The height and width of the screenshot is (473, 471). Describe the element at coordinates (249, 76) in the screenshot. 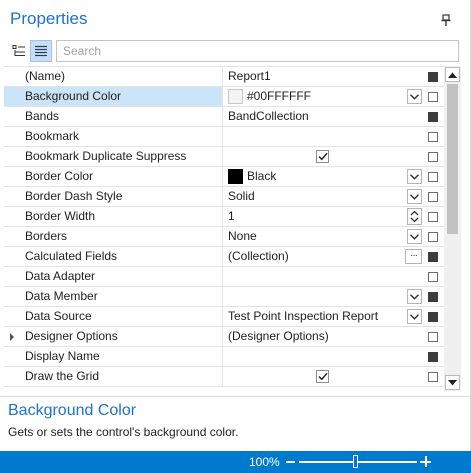

I see `property-value-text: Report1` at that location.